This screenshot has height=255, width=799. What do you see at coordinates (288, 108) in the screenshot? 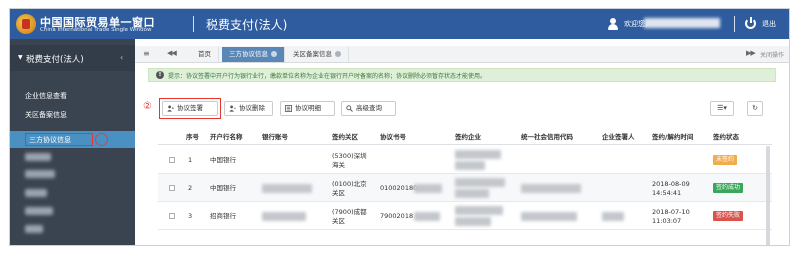
I see `detail-icon` at bounding box center [288, 108].